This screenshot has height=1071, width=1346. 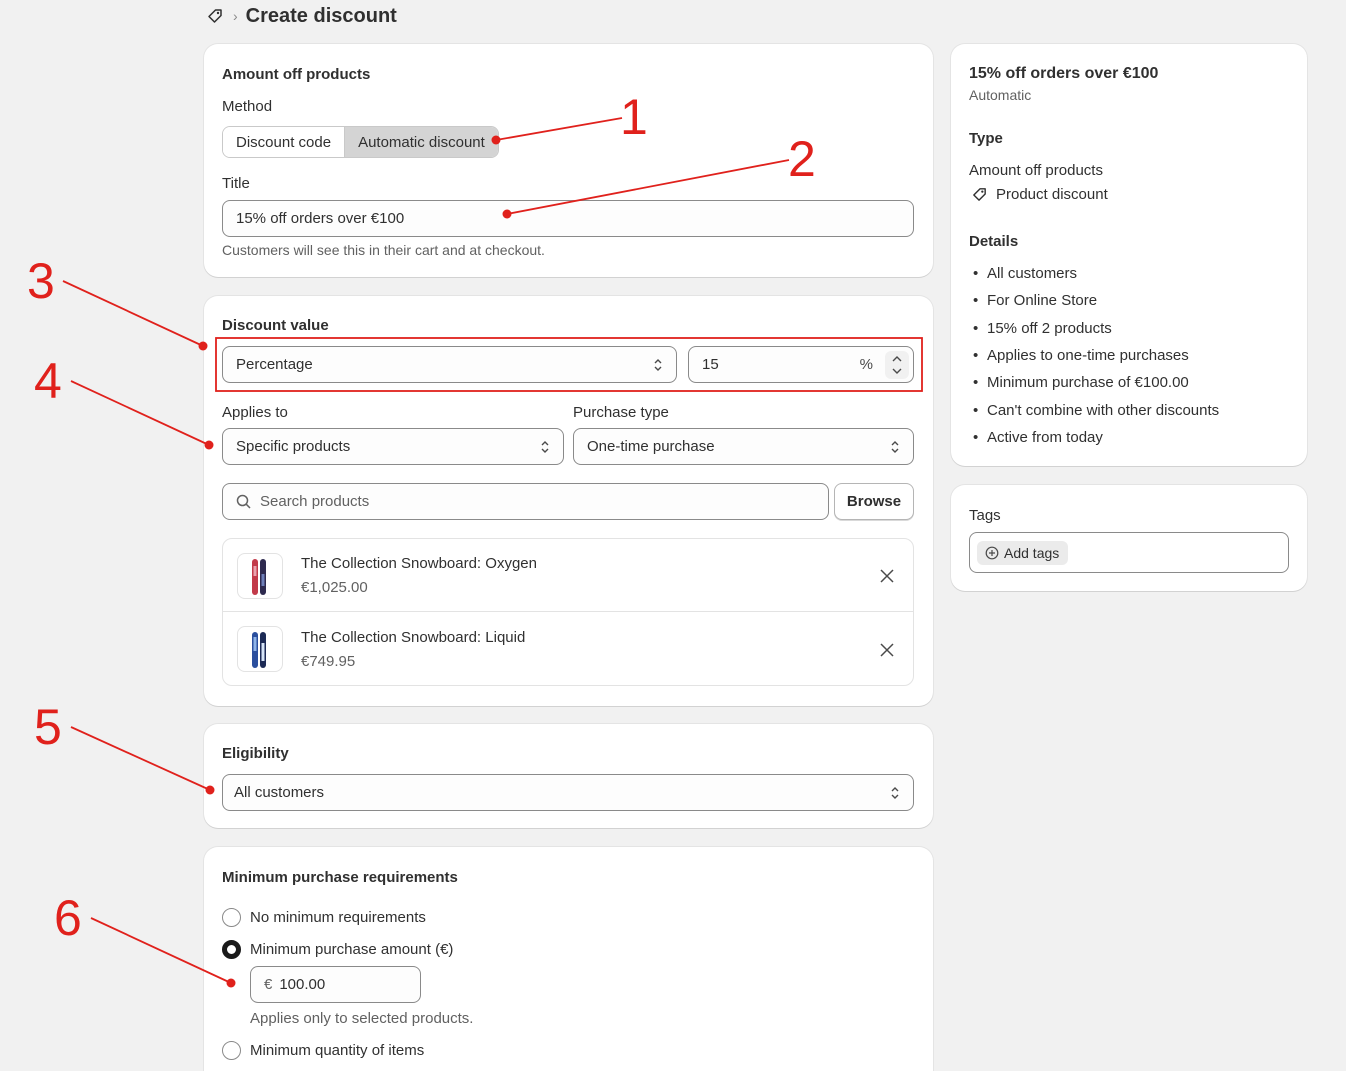 I want to click on card-heading: Minimum purchase requirements, so click(x=340, y=877).